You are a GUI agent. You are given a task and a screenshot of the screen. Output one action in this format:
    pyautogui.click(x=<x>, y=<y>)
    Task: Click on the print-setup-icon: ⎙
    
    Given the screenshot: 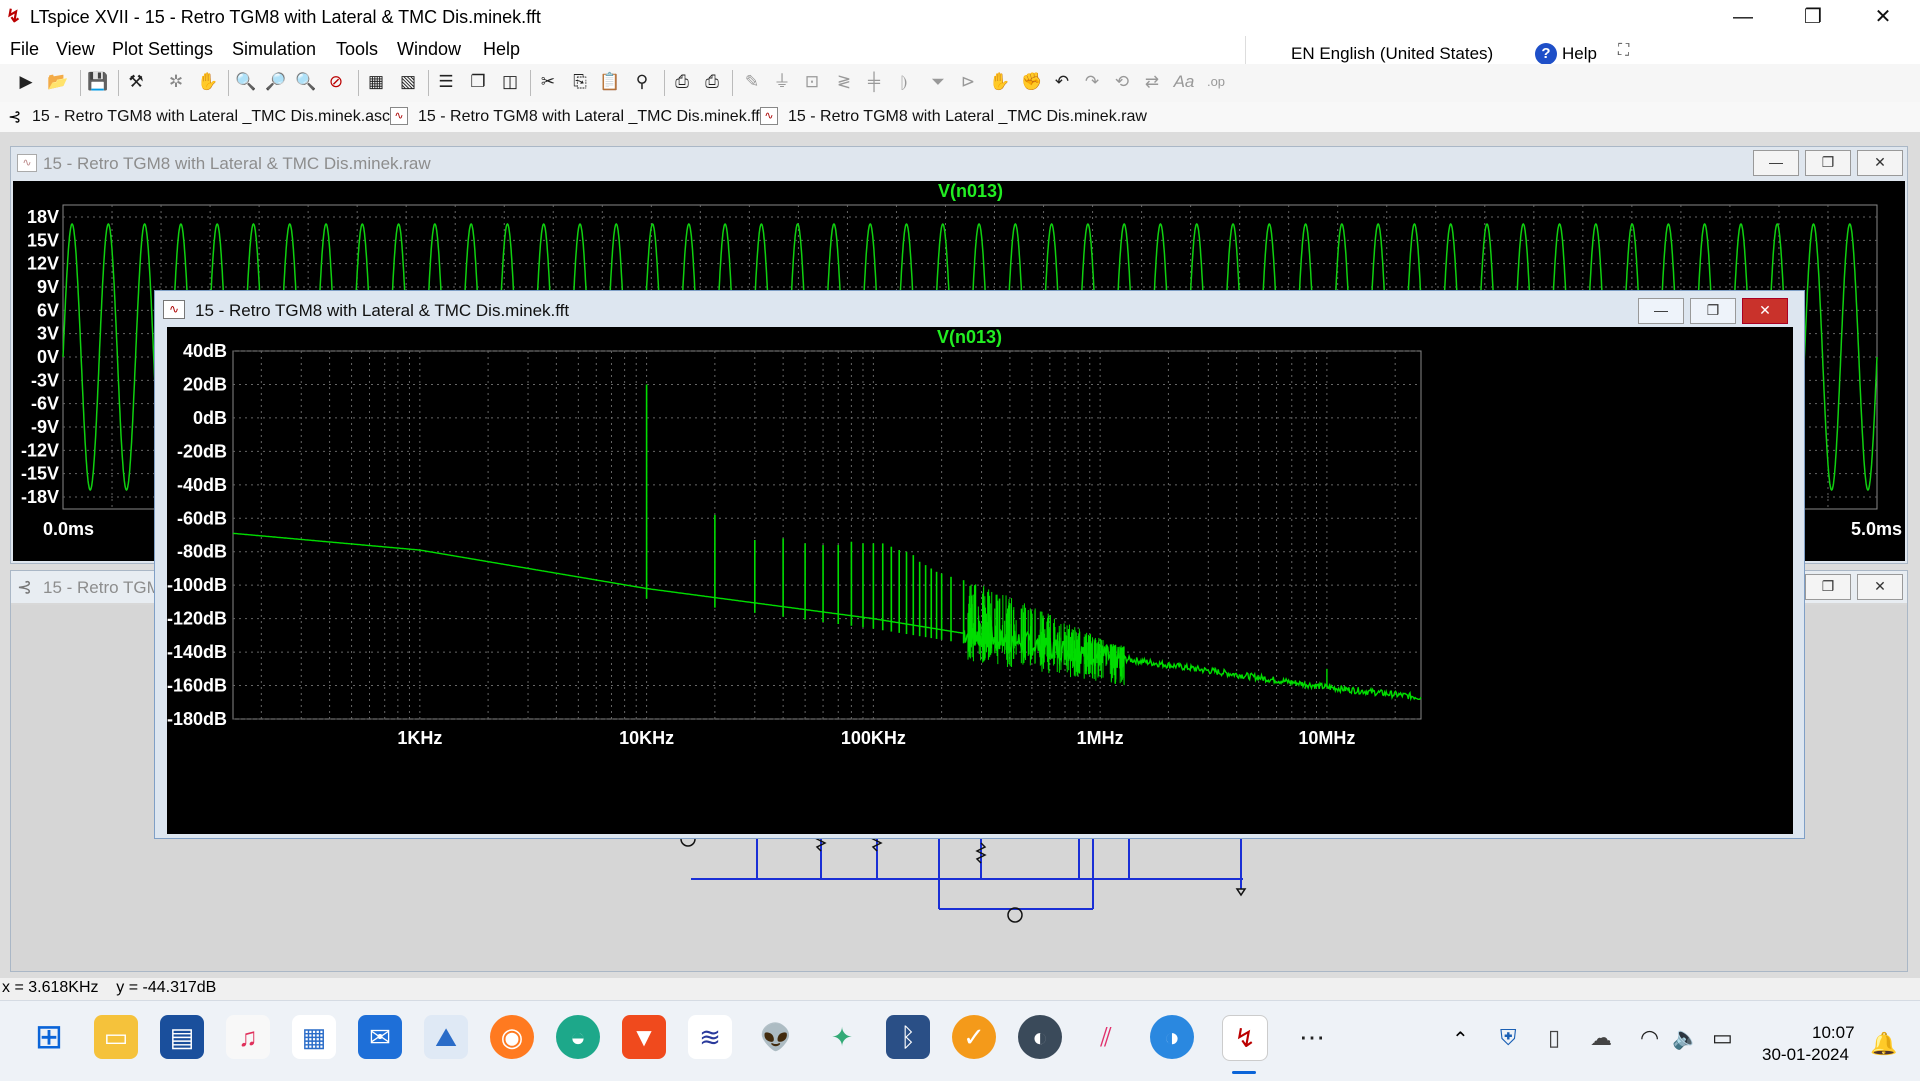 What is the action you would take?
    pyautogui.click(x=712, y=82)
    